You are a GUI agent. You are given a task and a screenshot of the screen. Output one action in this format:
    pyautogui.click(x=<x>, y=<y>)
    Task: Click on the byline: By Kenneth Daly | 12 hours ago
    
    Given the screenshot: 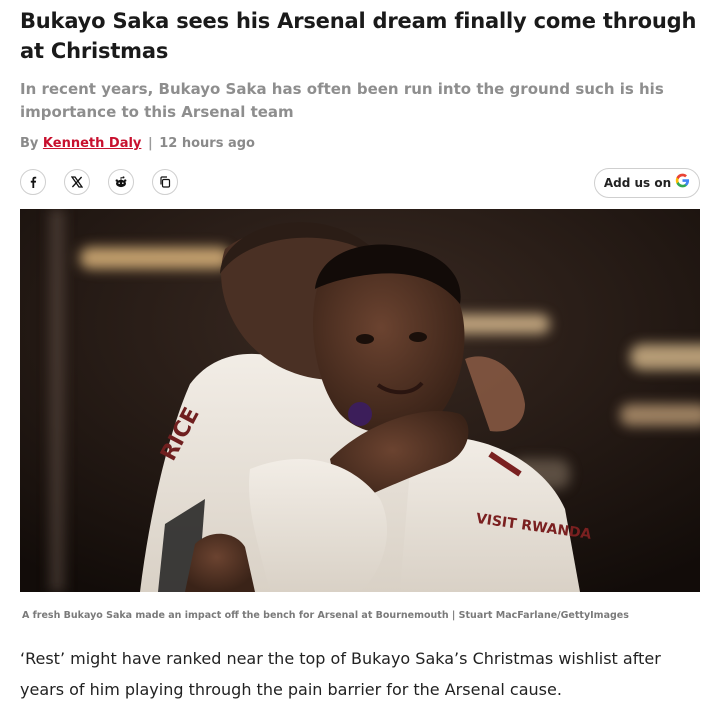 What is the action you would take?
    pyautogui.click(x=137, y=143)
    